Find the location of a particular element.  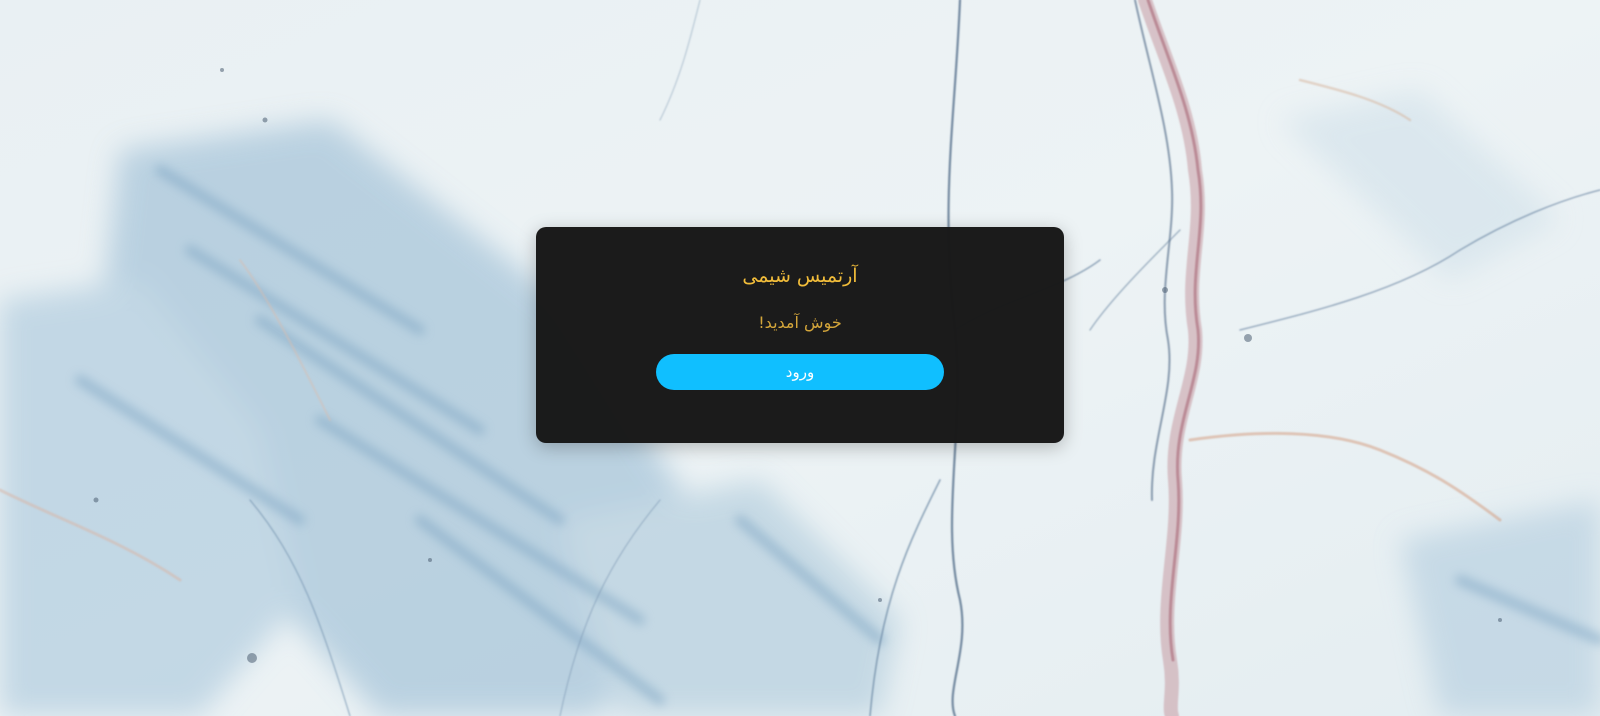

login-card: آرتمیس شیمی خوش آمدید! ورود is located at coordinates (800, 335).